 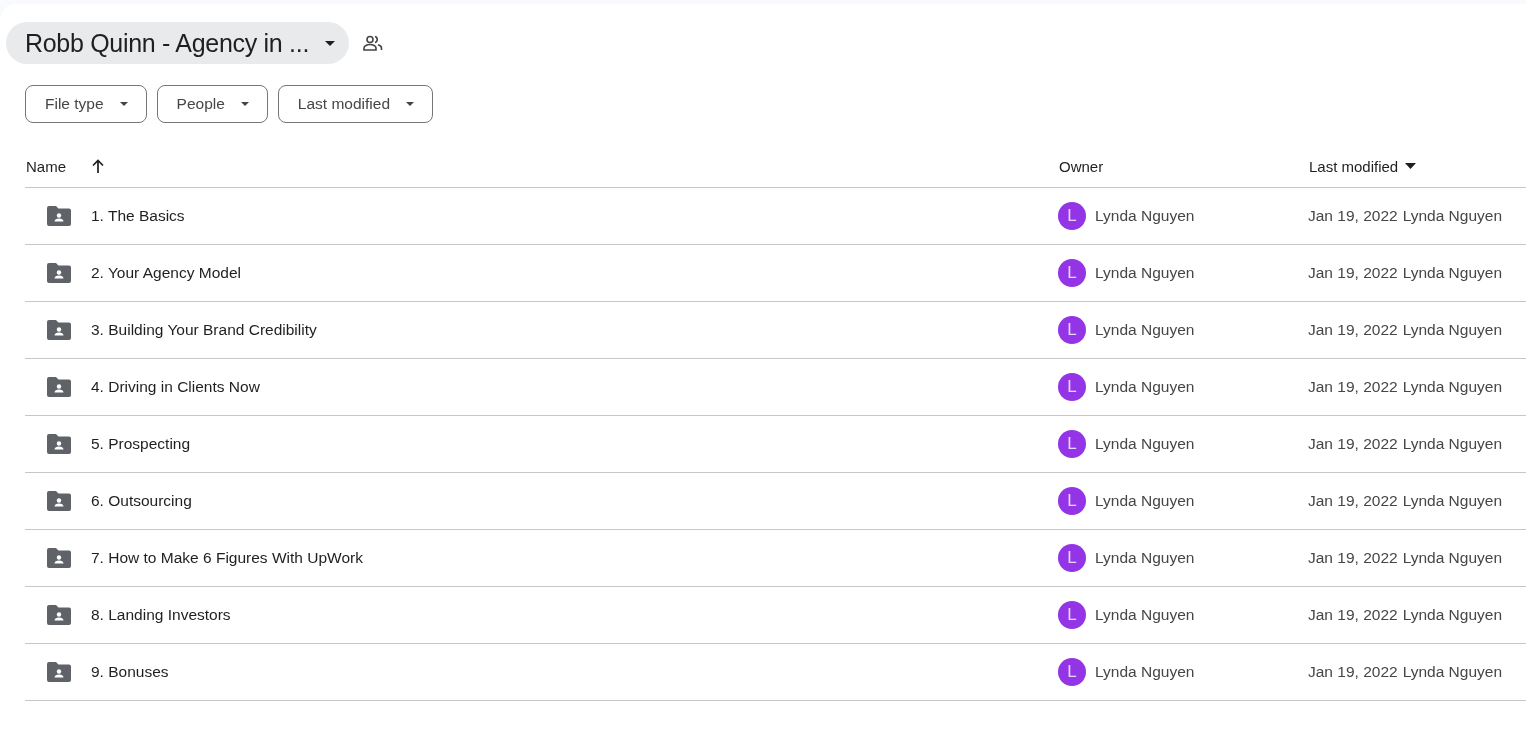 What do you see at coordinates (1354, 166) in the screenshot?
I see `column-header: Last modified` at bounding box center [1354, 166].